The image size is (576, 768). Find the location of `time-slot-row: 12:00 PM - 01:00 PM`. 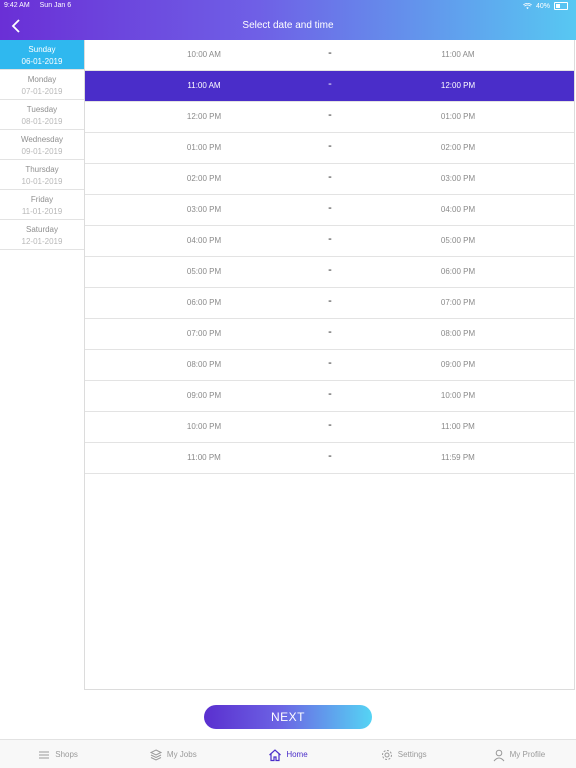

time-slot-row: 12:00 PM - 01:00 PM is located at coordinates (329, 117).